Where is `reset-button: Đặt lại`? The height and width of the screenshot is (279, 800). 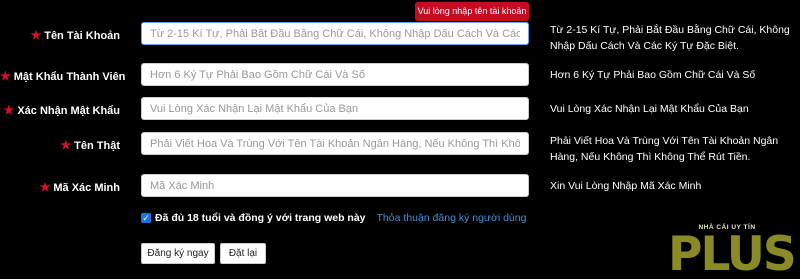
reset-button: Đặt lại is located at coordinates (243, 253).